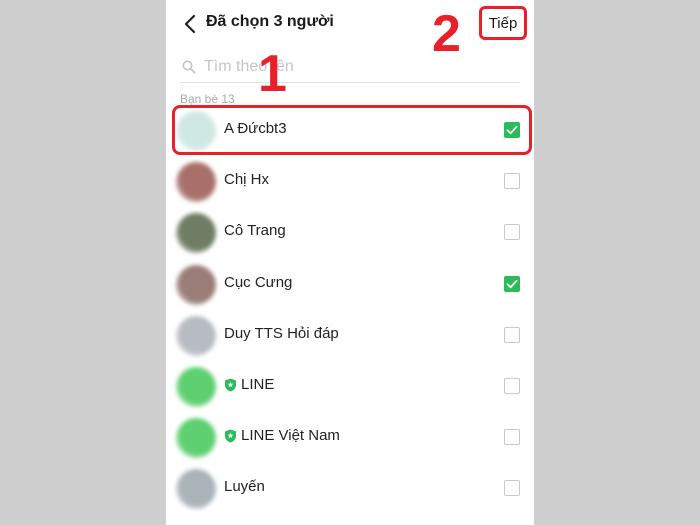 The height and width of the screenshot is (525, 700). I want to click on contact-row: Luyến, so click(350, 488).